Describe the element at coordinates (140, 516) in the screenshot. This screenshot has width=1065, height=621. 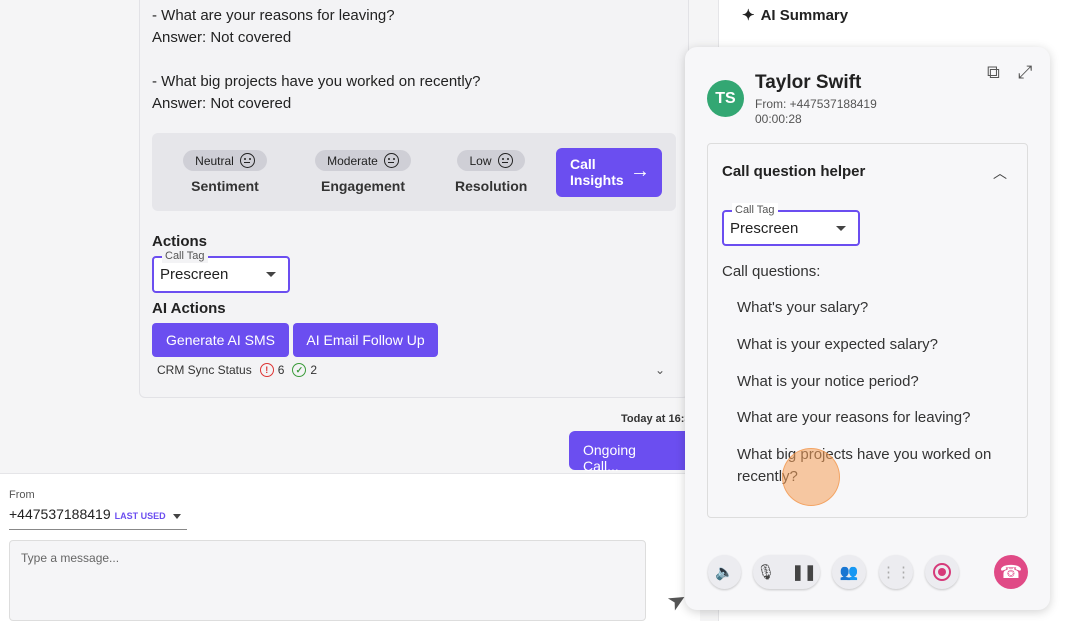
I see `last-used-badge: LAST USED` at that location.